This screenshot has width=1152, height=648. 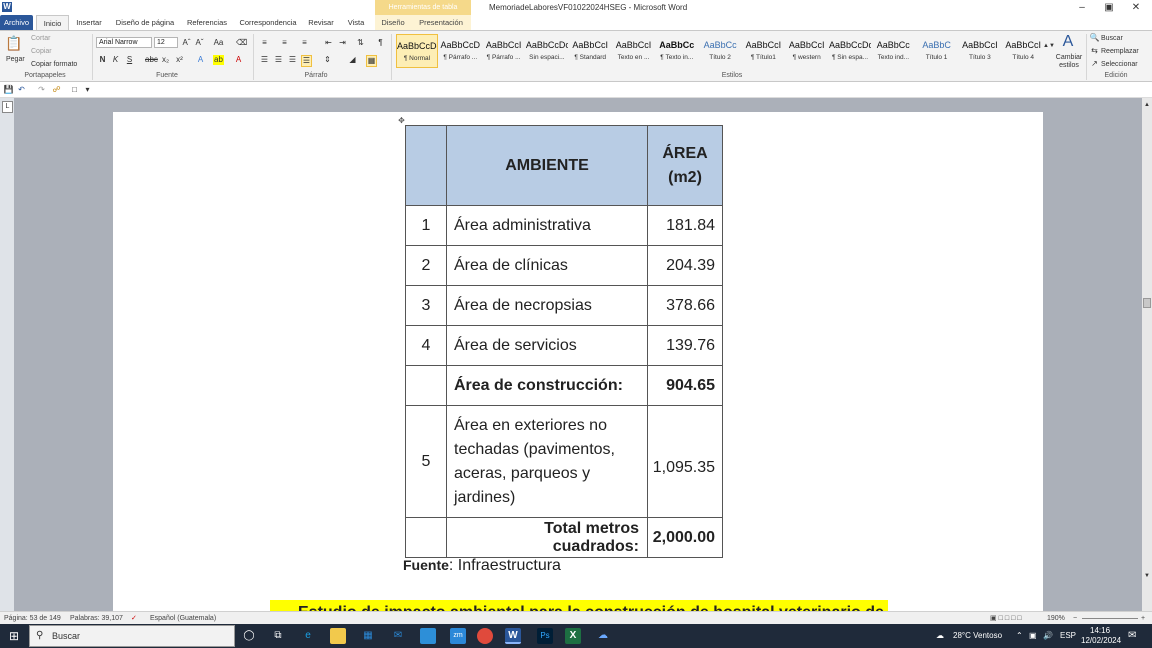 What do you see at coordinates (129, 60) in the screenshot?
I see `underline-icon: S` at bounding box center [129, 60].